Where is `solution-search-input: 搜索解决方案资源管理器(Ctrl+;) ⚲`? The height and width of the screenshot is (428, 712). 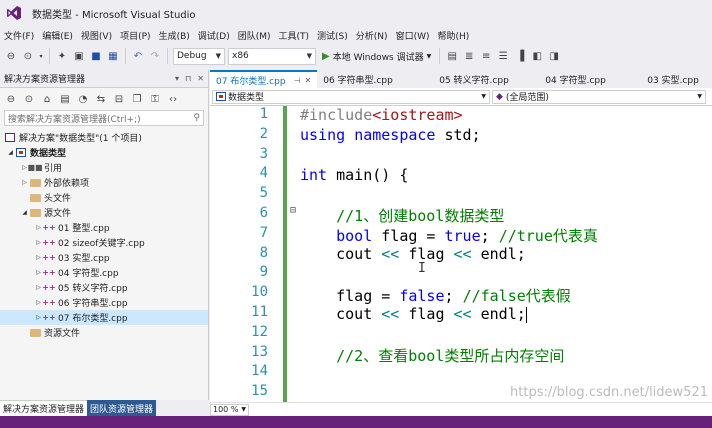 solution-search-input: 搜索解决方案资源管理器(Ctrl+;) ⚲ is located at coordinates (104, 118).